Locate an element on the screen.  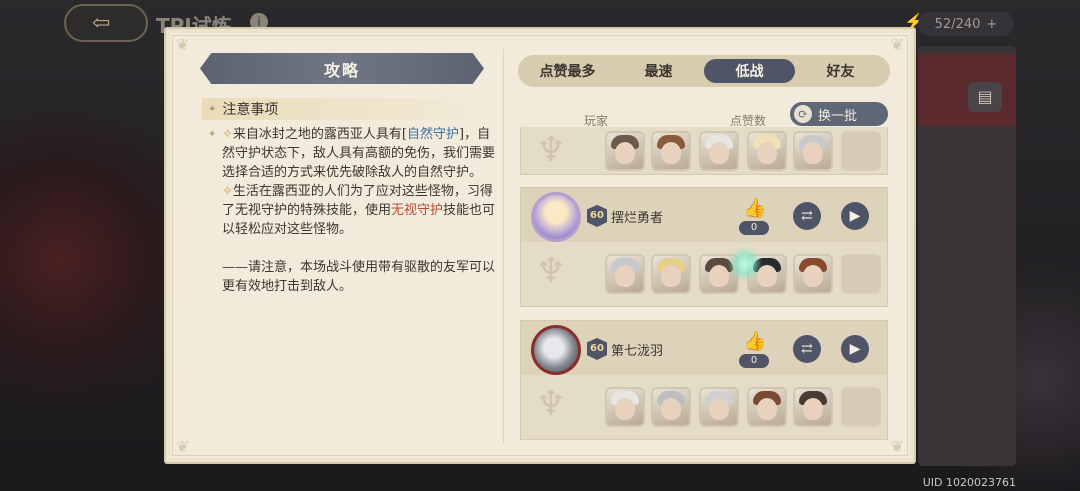
background-side-panel is located at coordinates (967, 256).